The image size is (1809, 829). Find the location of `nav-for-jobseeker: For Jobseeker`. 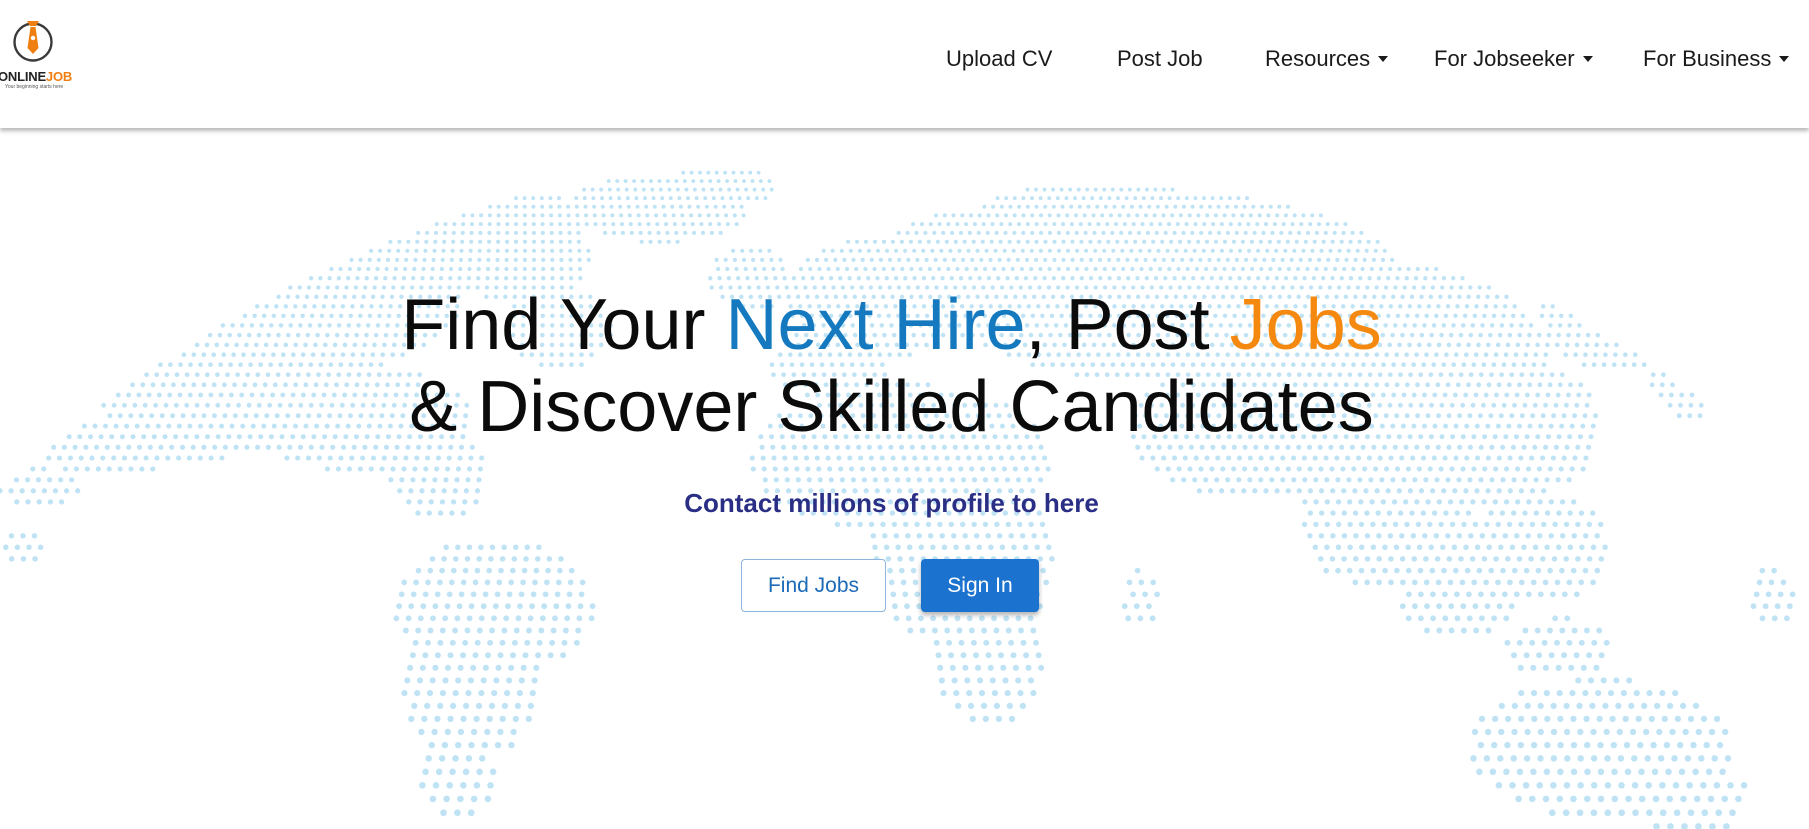

nav-for-jobseeker: For Jobseeker is located at coordinates (1513, 59).